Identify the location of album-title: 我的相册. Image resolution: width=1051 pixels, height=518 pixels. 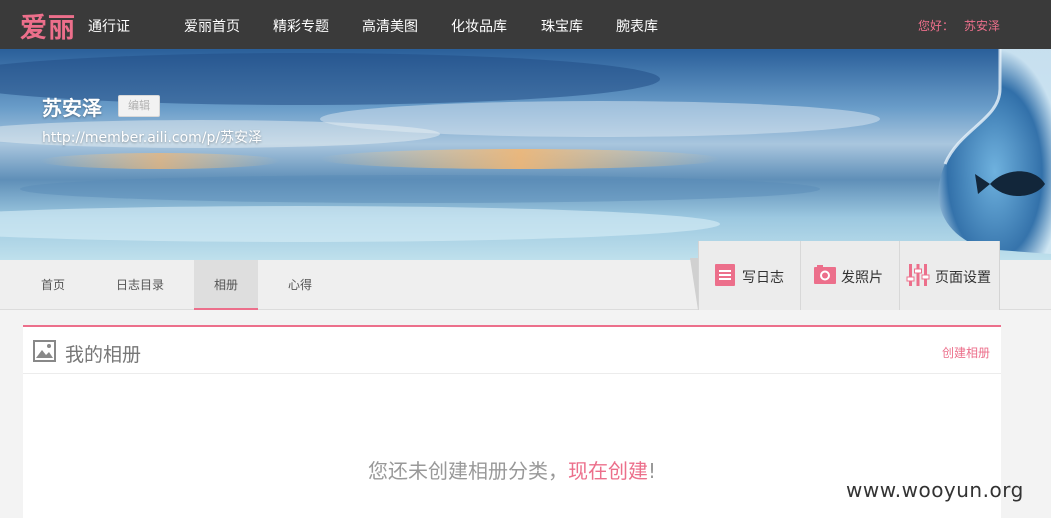
(103, 355).